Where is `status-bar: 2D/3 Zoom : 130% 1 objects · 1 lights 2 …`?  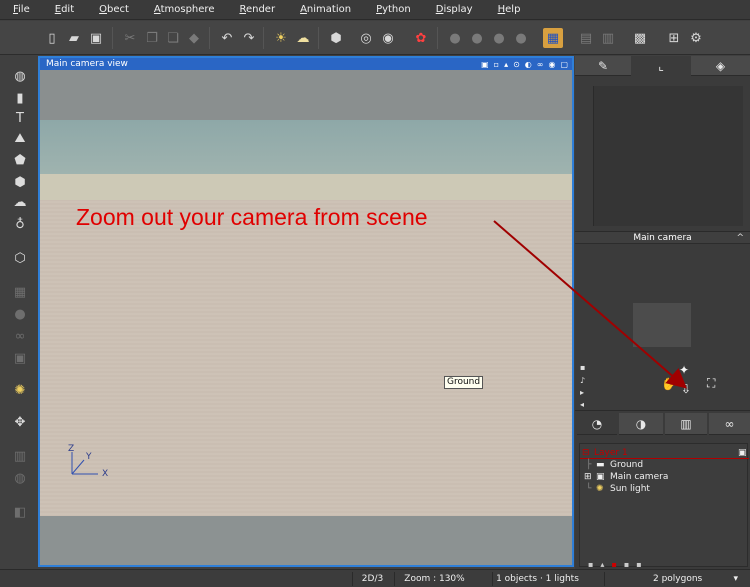 status-bar: 2D/3 Zoom : 130% 1 objects · 1 lights 2 … is located at coordinates (375, 578).